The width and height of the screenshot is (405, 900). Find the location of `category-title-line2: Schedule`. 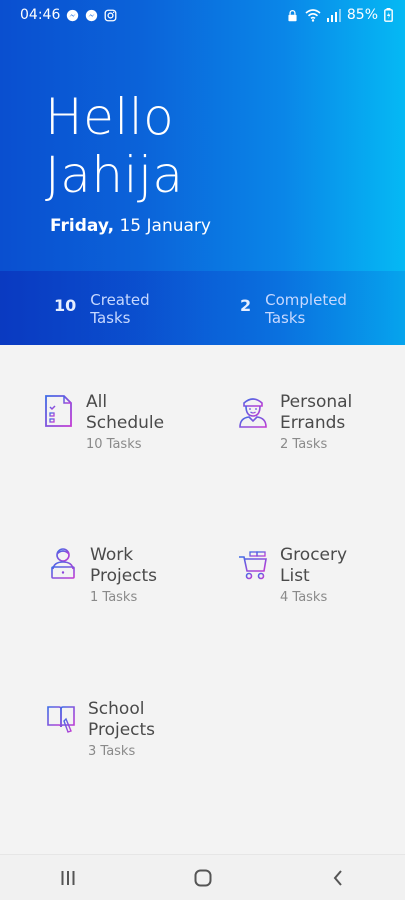

category-title-line2: Schedule is located at coordinates (125, 423).